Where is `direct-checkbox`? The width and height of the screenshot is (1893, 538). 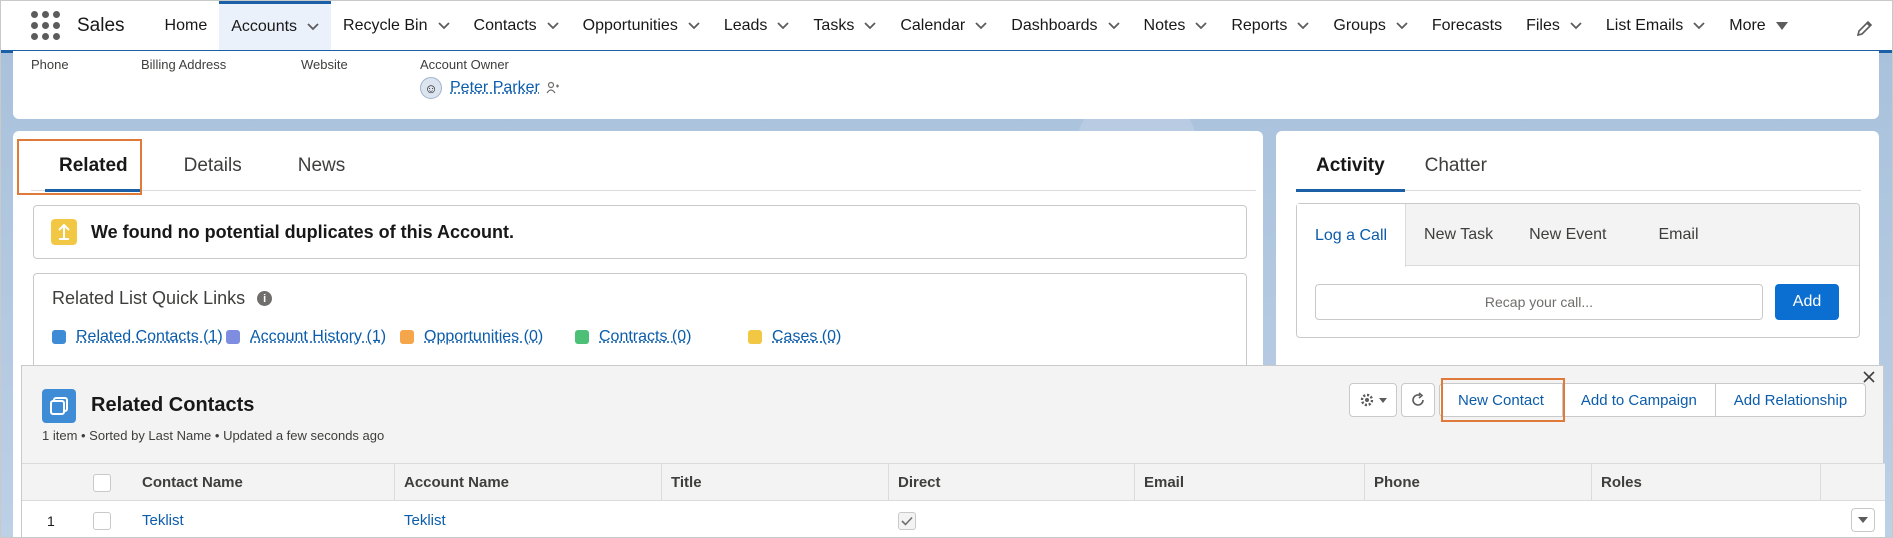
direct-checkbox is located at coordinates (907, 520).